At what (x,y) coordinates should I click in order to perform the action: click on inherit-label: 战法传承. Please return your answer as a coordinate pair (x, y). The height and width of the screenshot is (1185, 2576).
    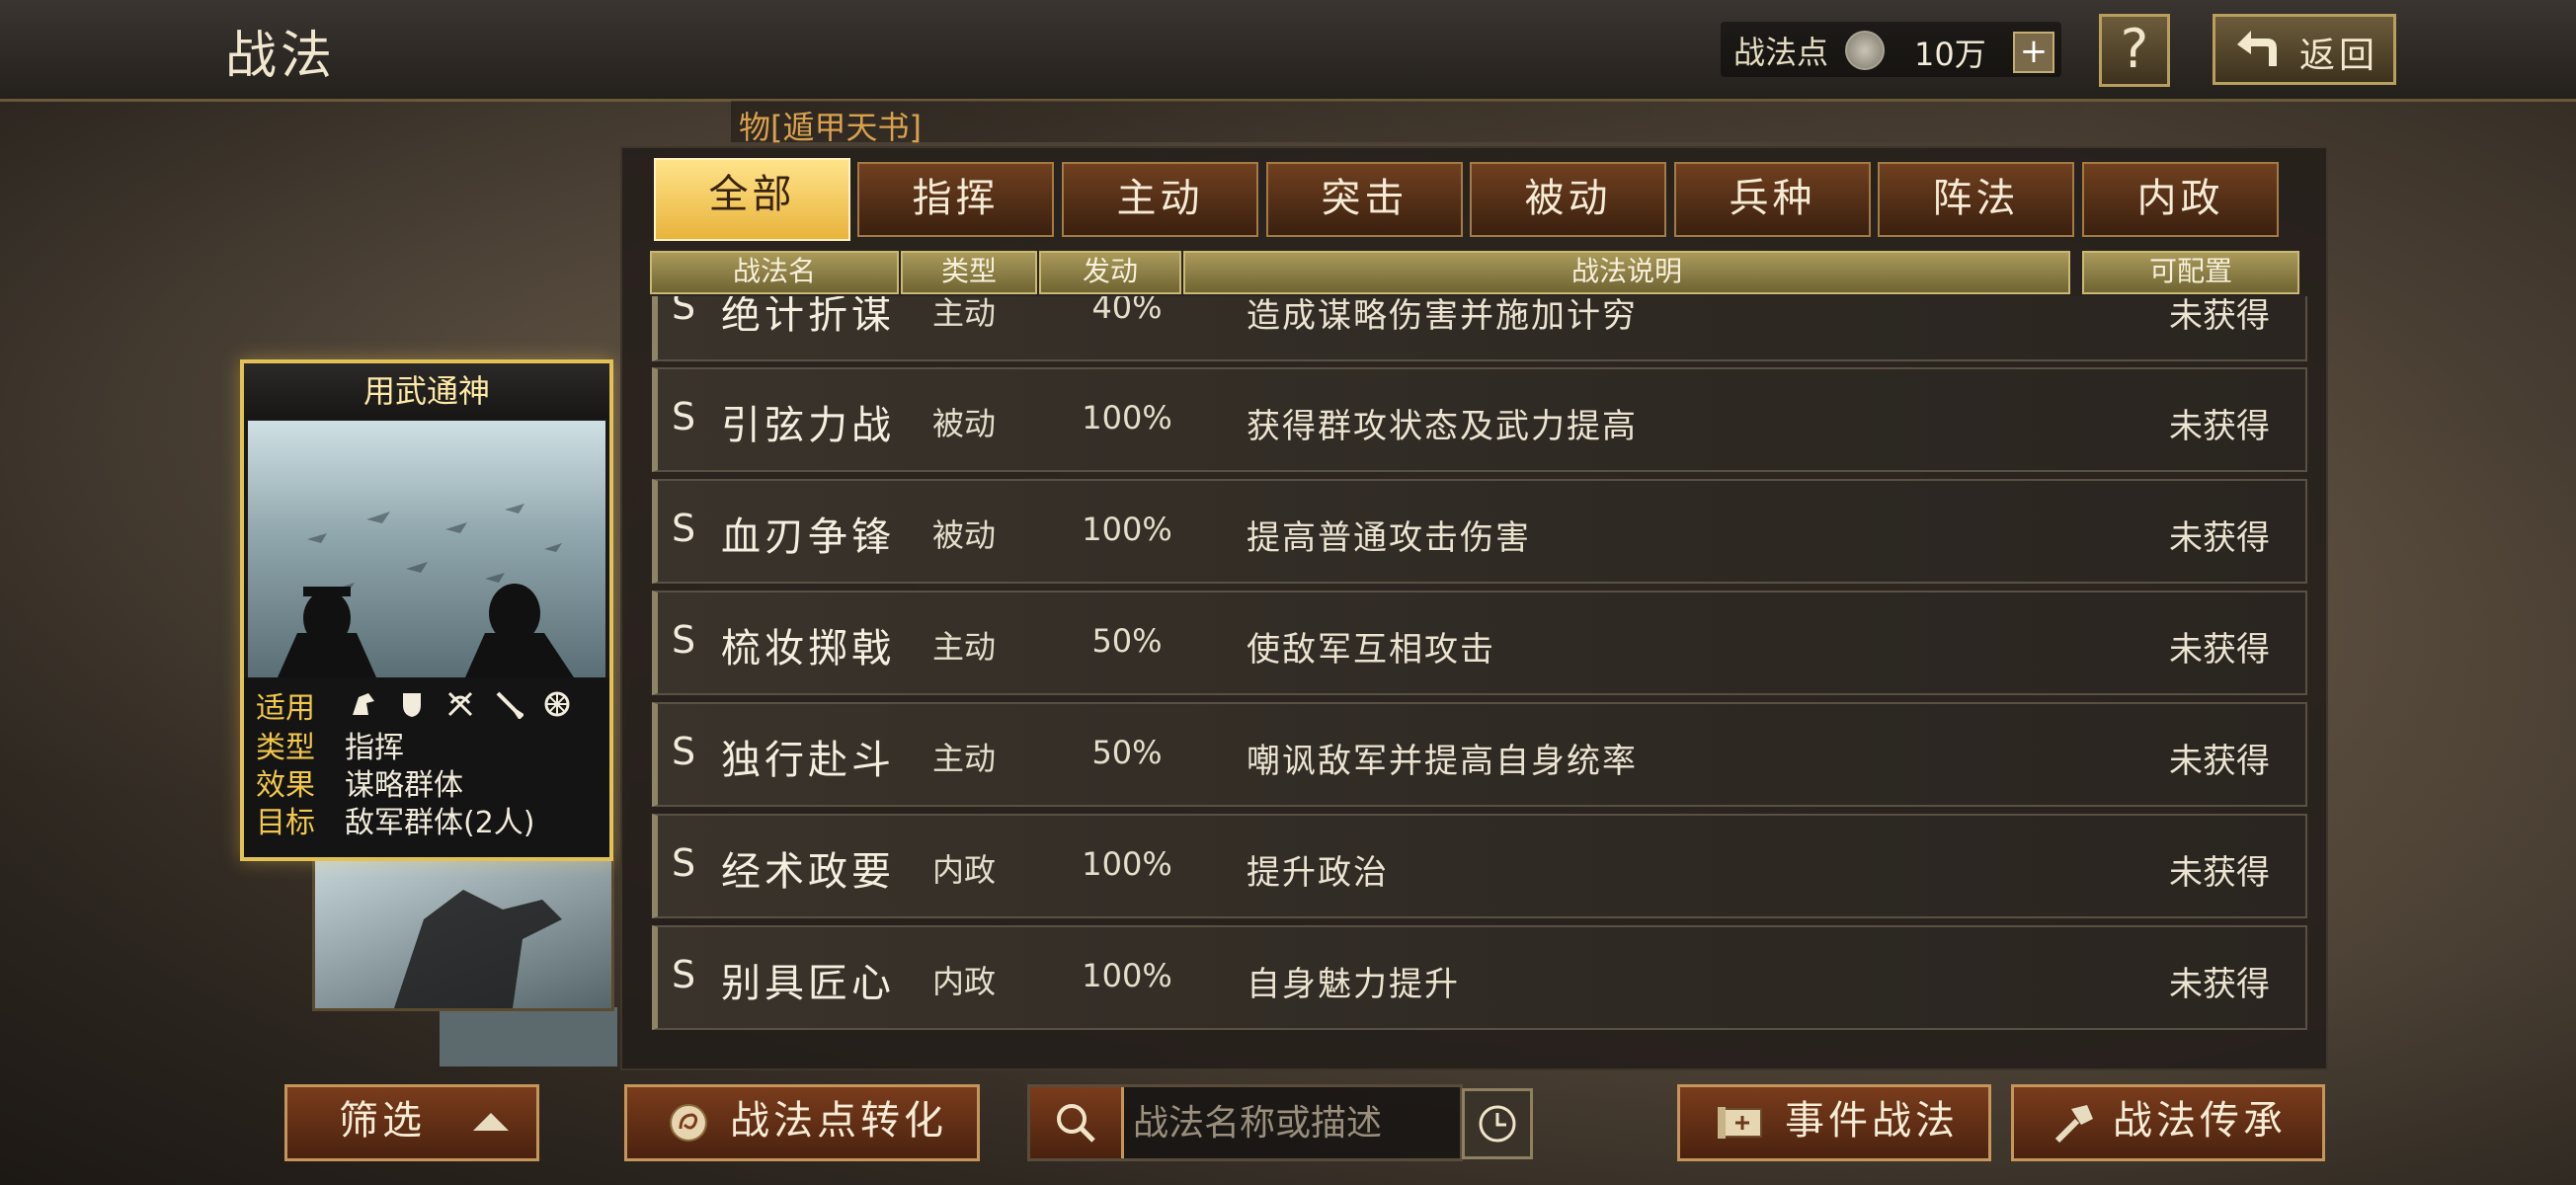
    Looking at the image, I should click on (2200, 1121).